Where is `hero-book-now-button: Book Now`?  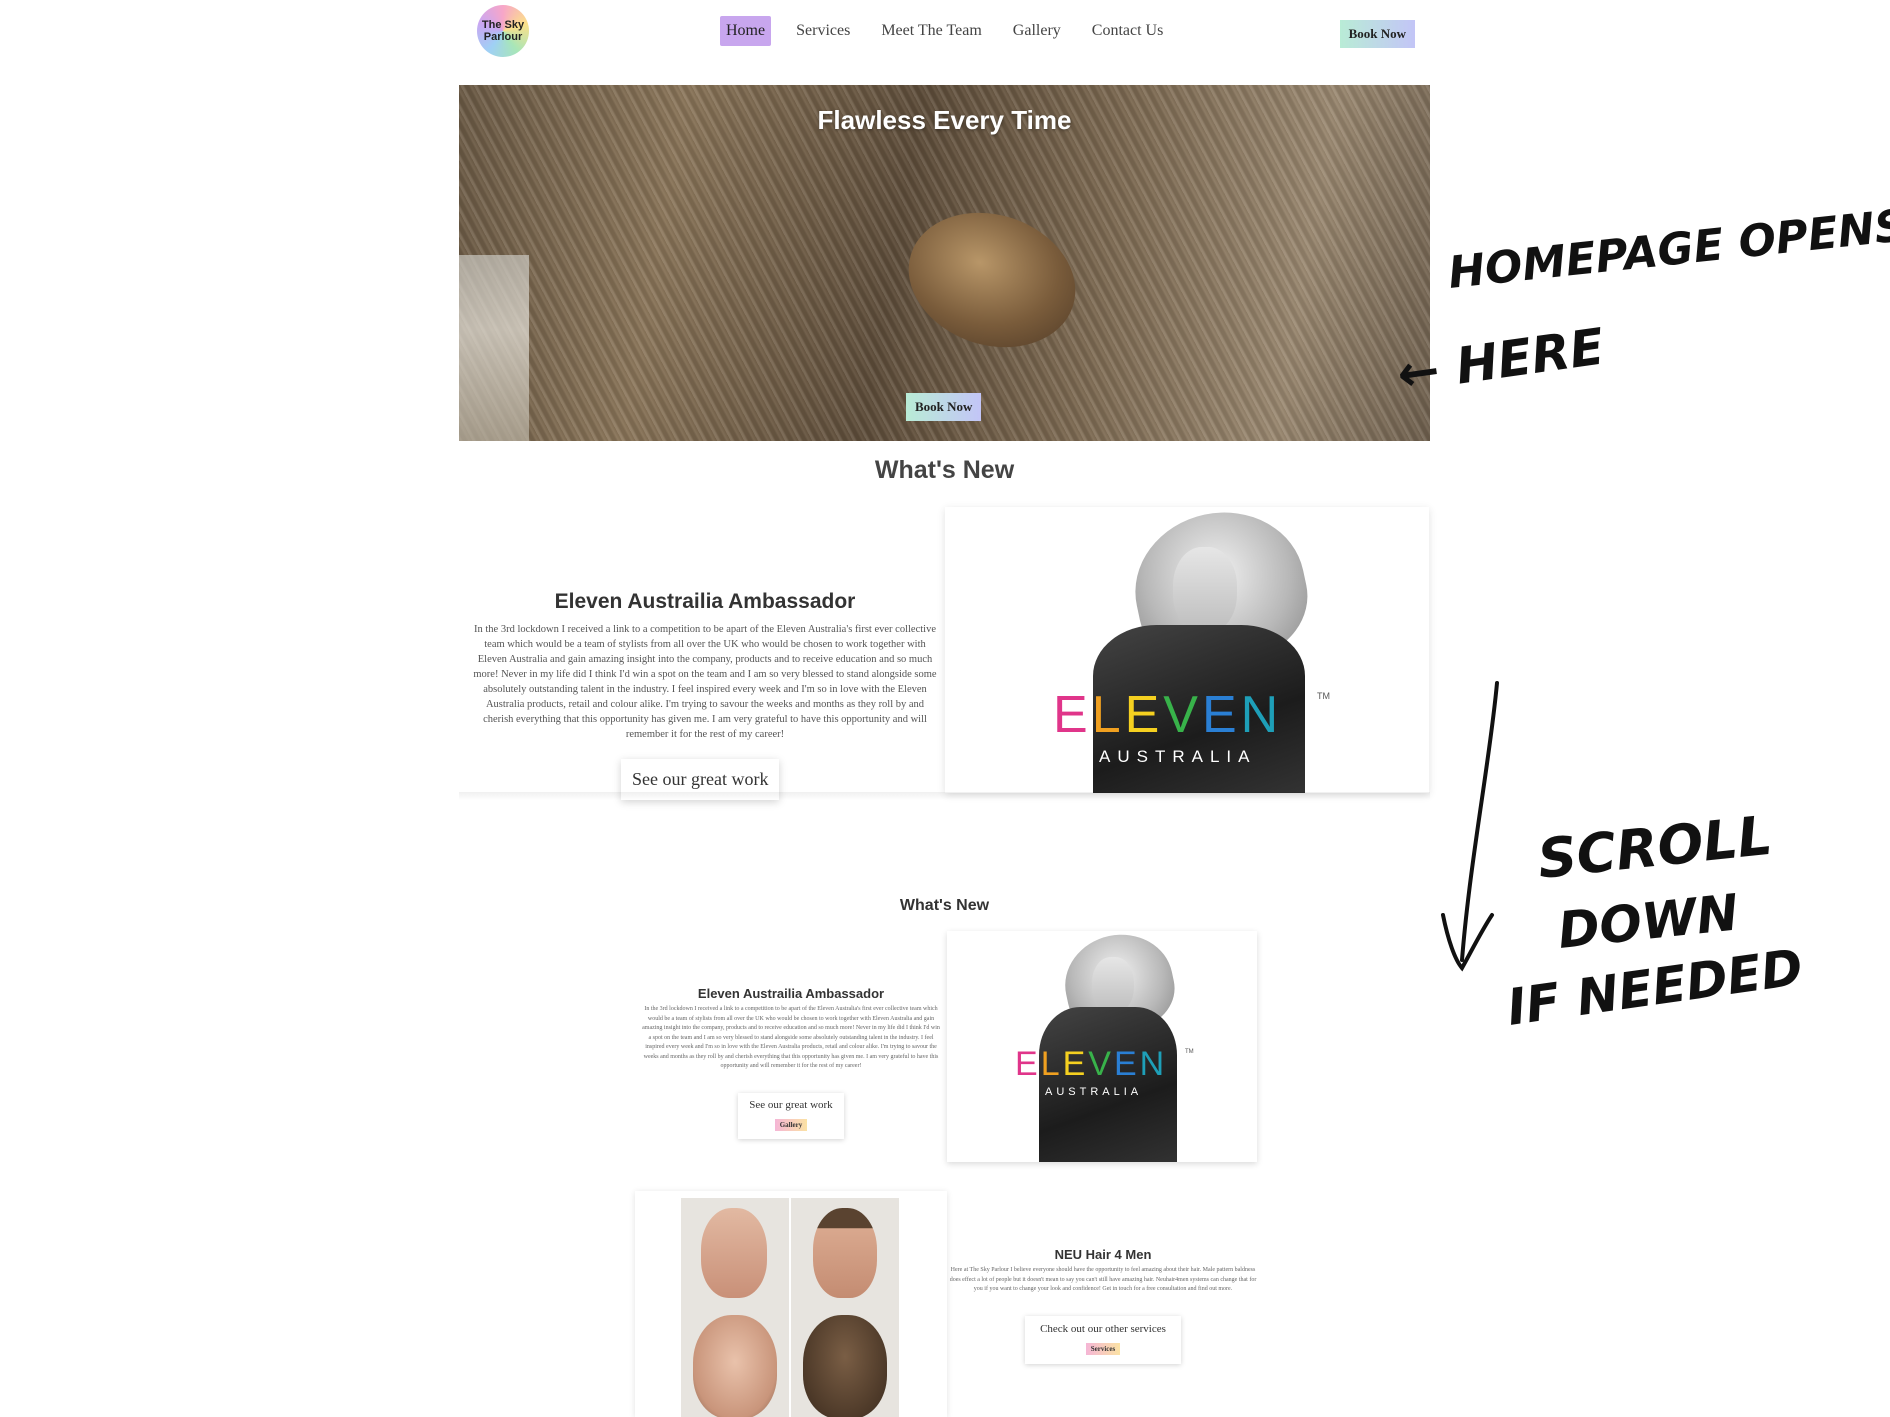 hero-book-now-button: Book Now is located at coordinates (944, 407).